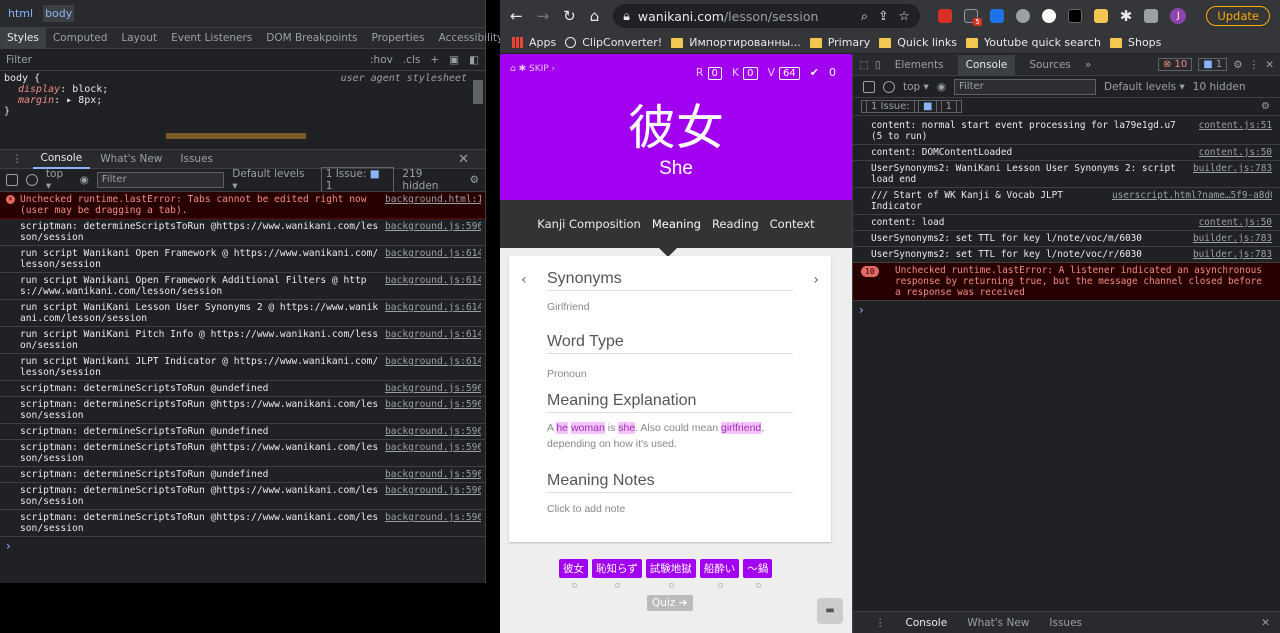 This screenshot has height=633, width=1280. Describe the element at coordinates (311, 38) in the screenshot. I see `tab-dom-breakpoints: DOM Breakpoints` at that location.